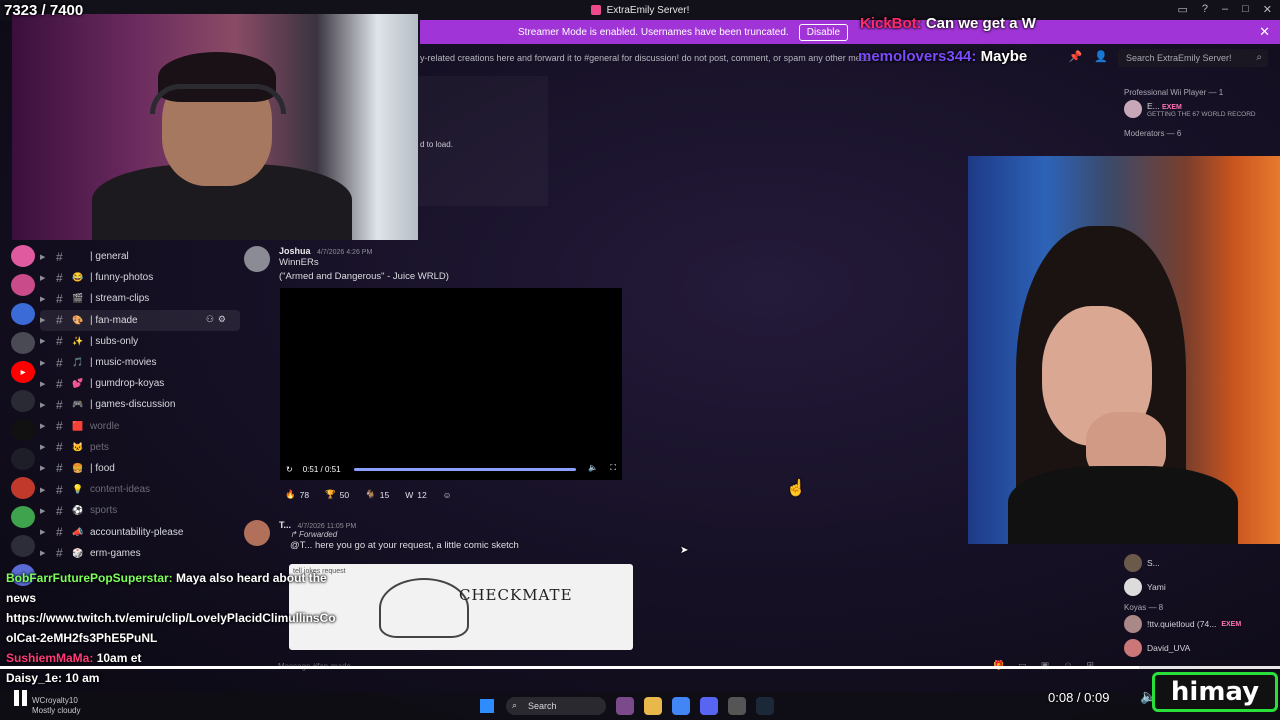 The image size is (1280, 720). I want to click on reaction-emoji: 🏆, so click(330, 494).